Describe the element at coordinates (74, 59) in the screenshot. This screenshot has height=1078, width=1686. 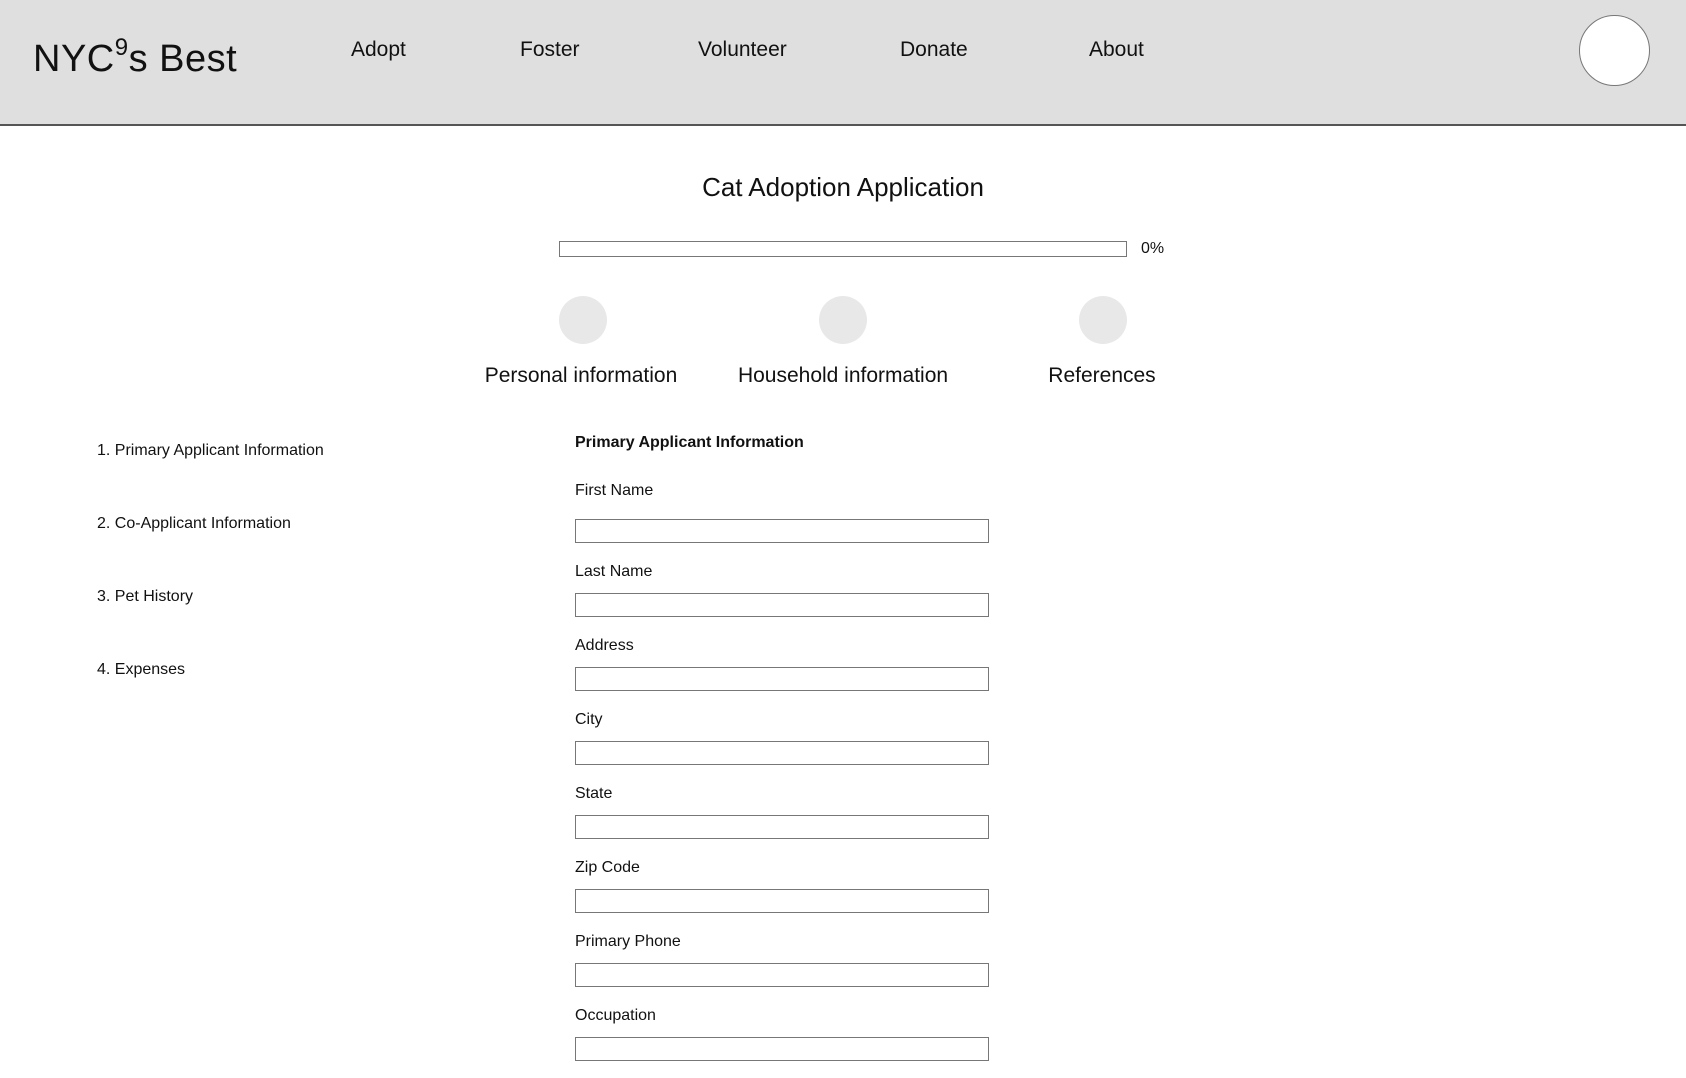
I see `logo-text: NYC` at that location.